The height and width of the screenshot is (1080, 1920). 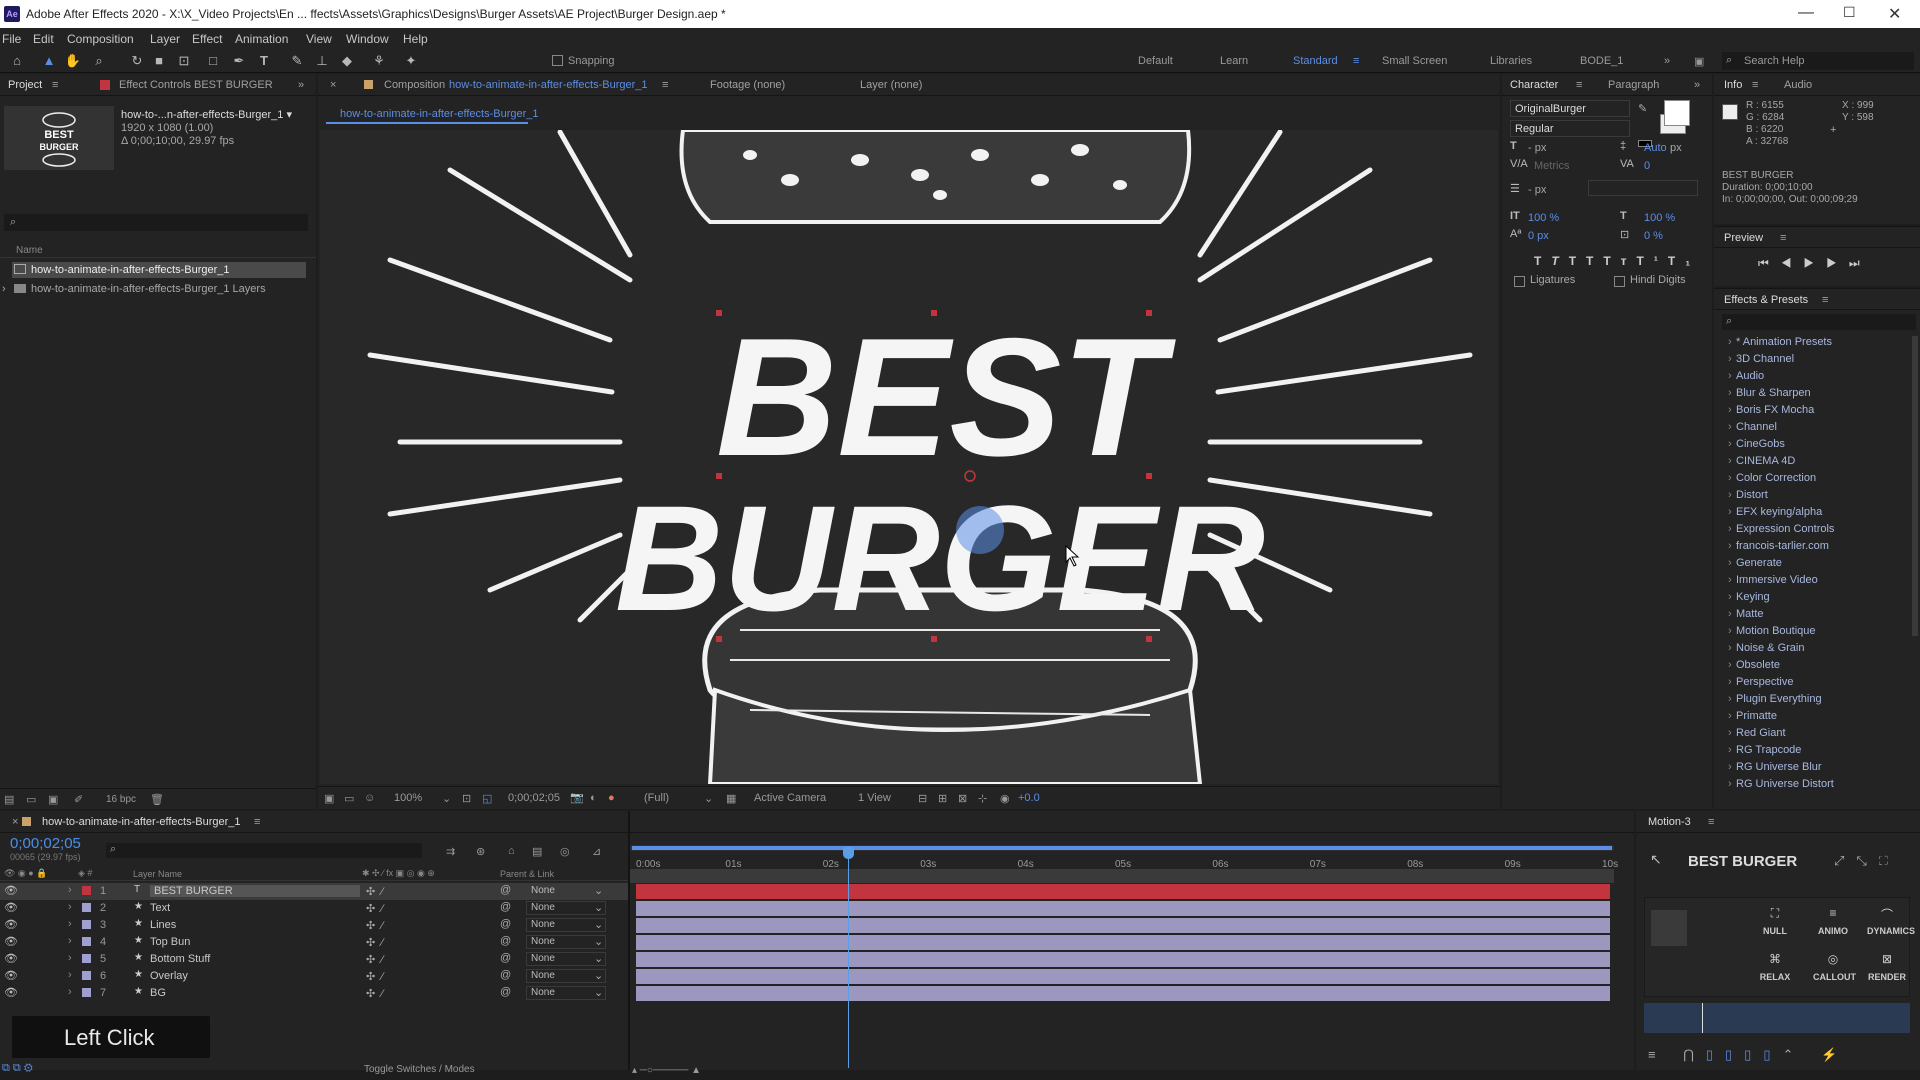 I want to click on callout-icon: ◎, so click(x=1833, y=959).